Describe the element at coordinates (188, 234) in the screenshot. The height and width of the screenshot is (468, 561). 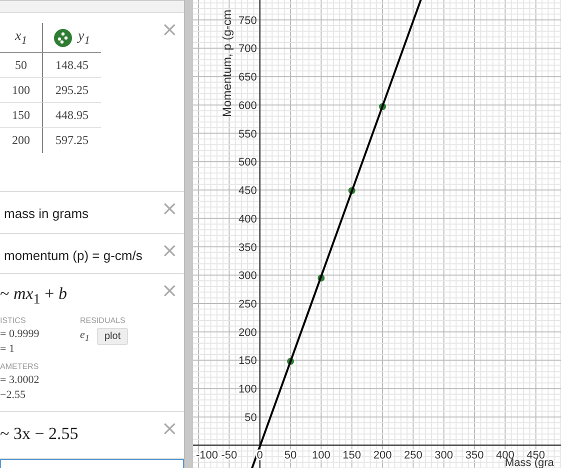
I see `scrollbar` at that location.